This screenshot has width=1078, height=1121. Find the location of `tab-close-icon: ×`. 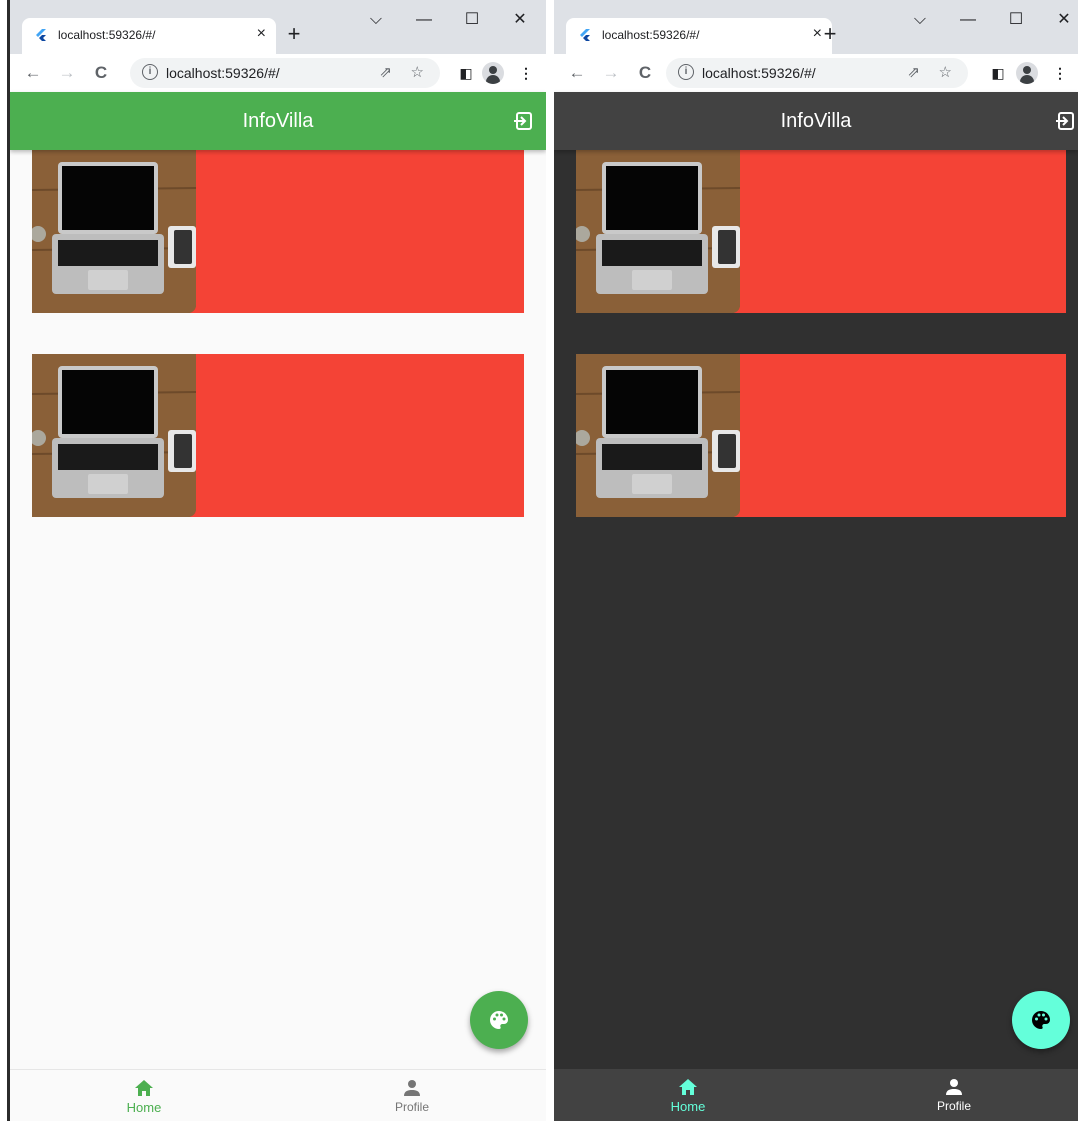

tab-close-icon: × is located at coordinates (261, 34).